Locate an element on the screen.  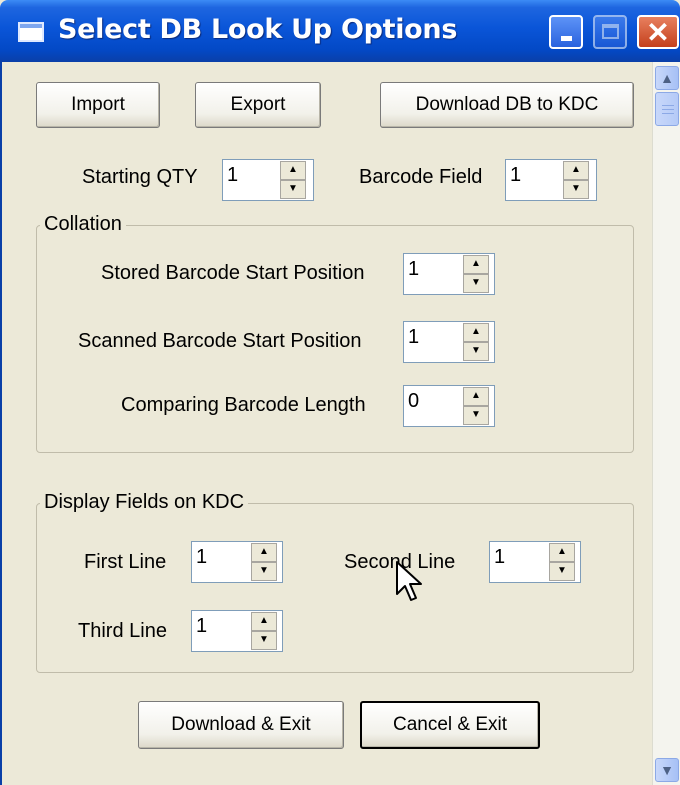
download-exit-button-label: Download & Exit is located at coordinates (241, 724).